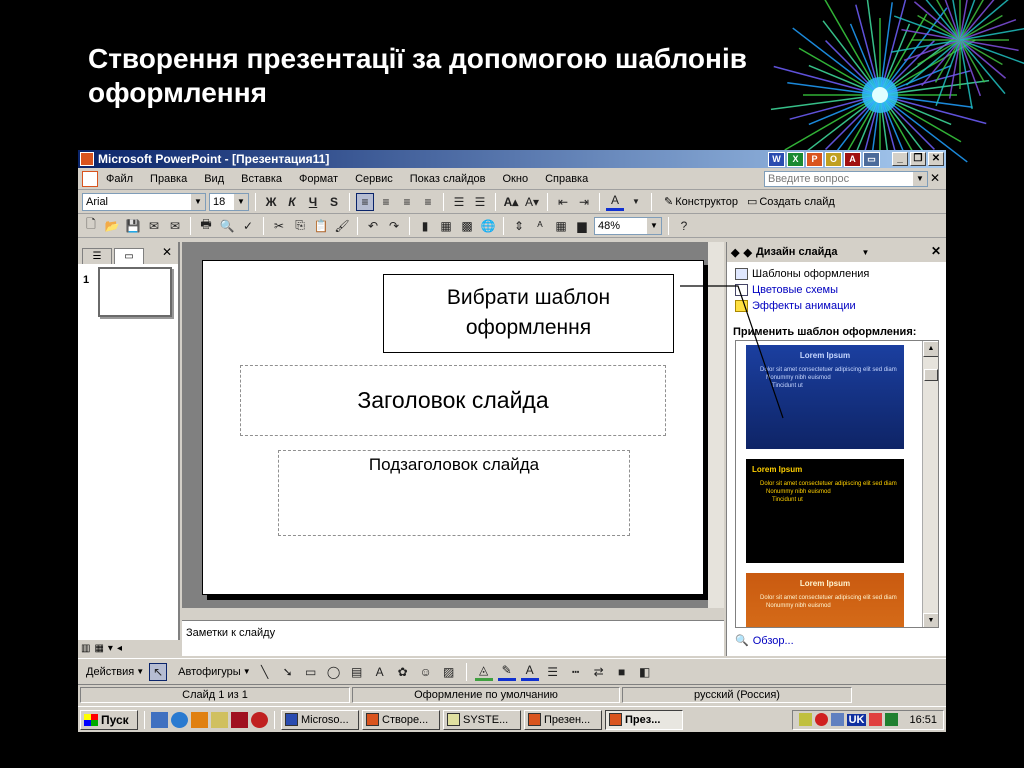  Describe the element at coordinates (425, 226) in the screenshot. I see `chart-icon: ▮` at that location.